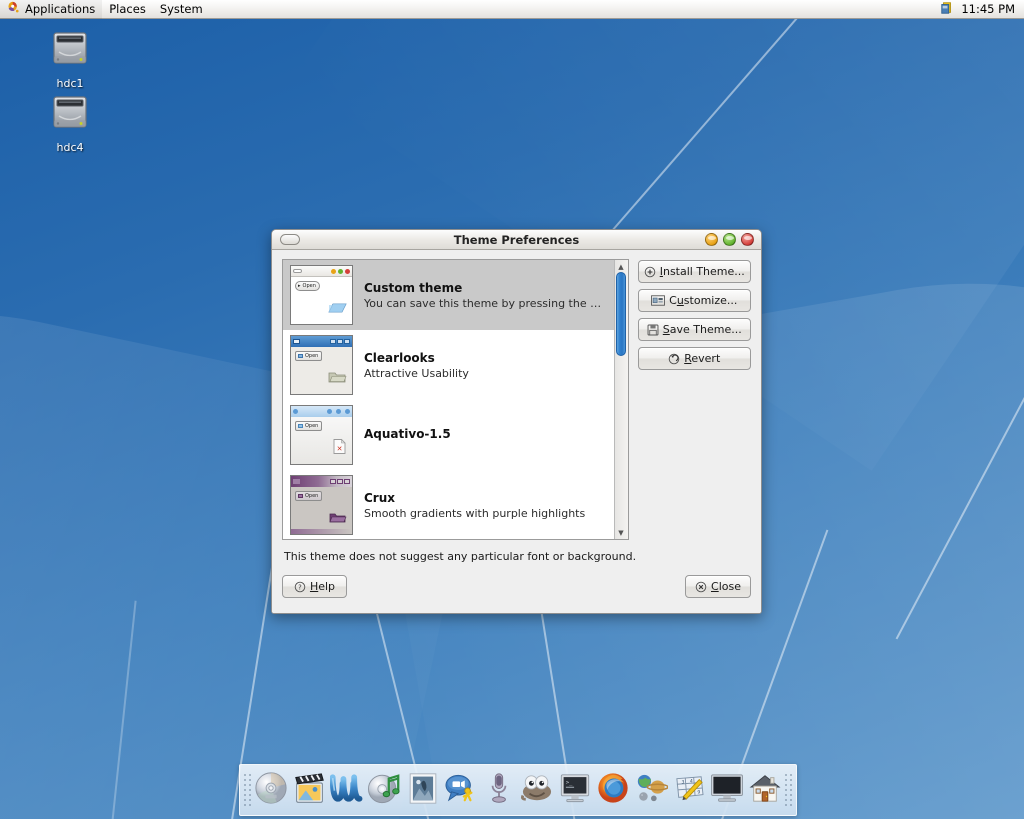 This screenshot has height=819, width=1024. What do you see at coordinates (60, 9) in the screenshot?
I see `menu-applications-label: Applications` at bounding box center [60, 9].